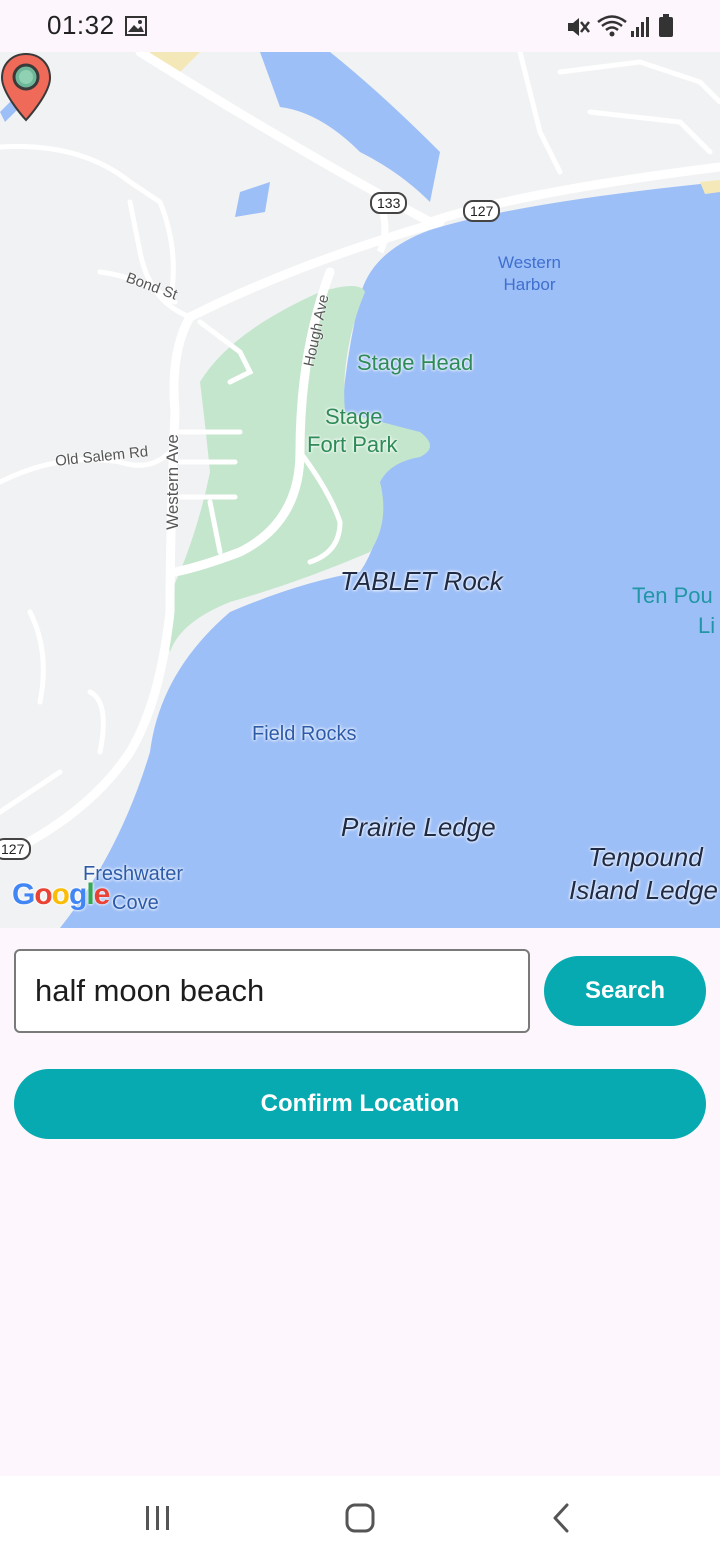  Describe the element at coordinates (102, 894) in the screenshot. I see `google-logo-letter: e` at that location.